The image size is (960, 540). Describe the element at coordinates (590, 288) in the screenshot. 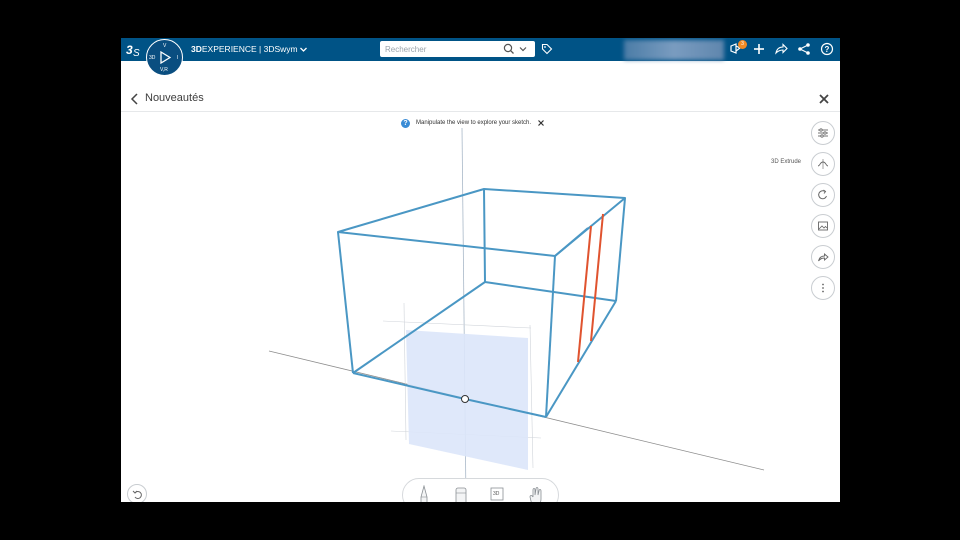

I see `sketch-red-strokes` at that location.